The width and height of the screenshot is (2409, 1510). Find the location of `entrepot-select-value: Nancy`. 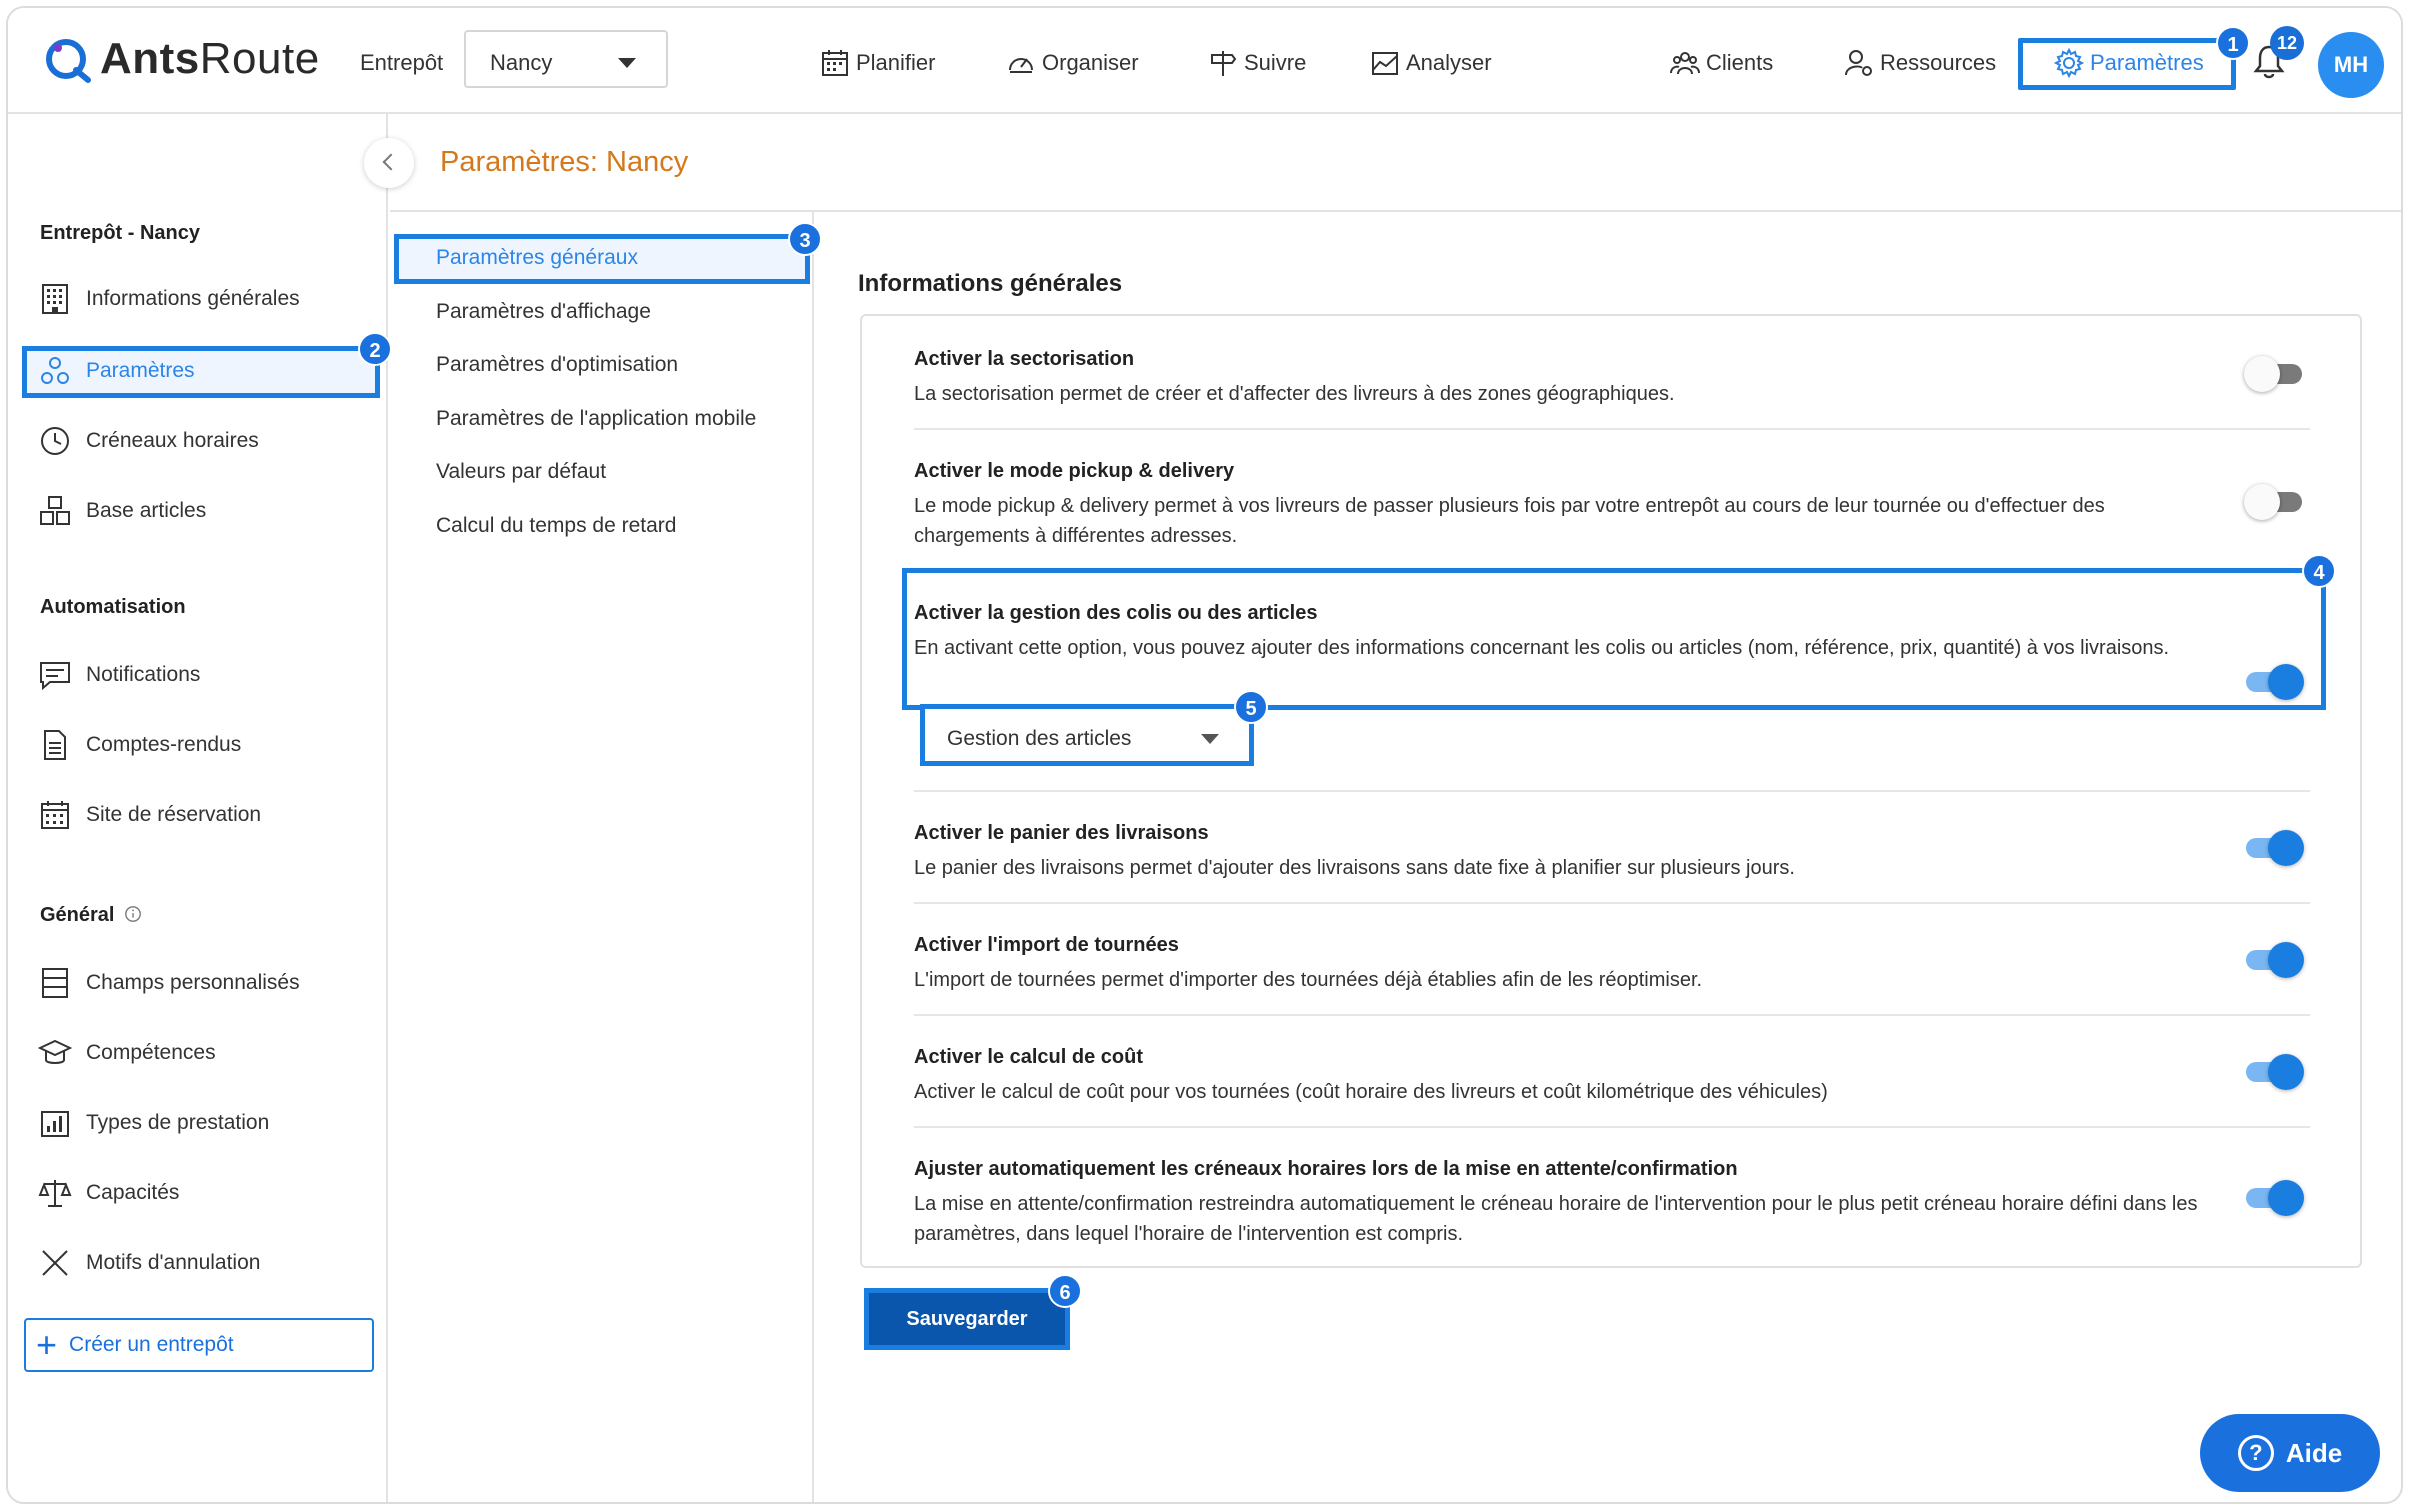

entrepot-select-value: Nancy is located at coordinates (521, 62).